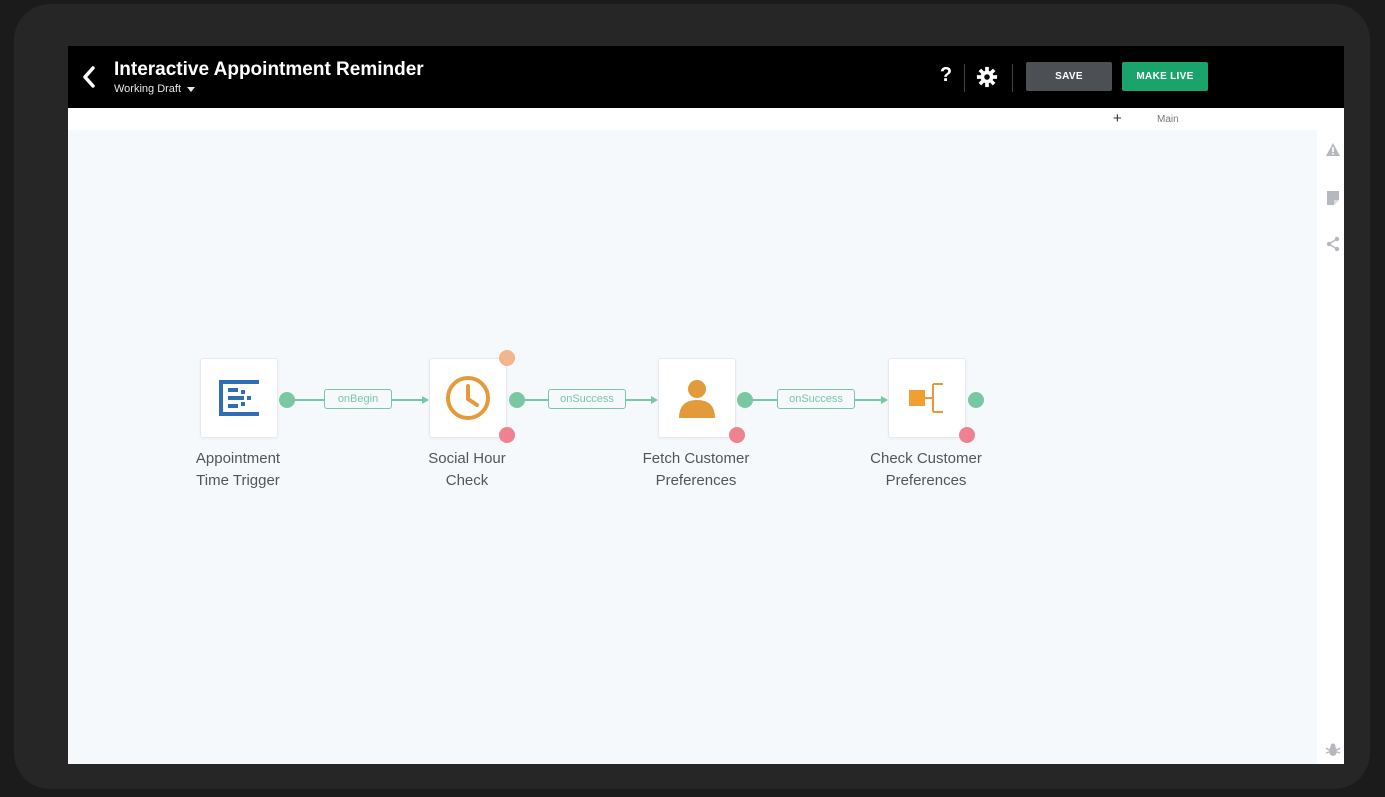 The width and height of the screenshot is (1385, 797). Describe the element at coordinates (706, 119) in the screenshot. I see `canvas-toolbar` at that location.